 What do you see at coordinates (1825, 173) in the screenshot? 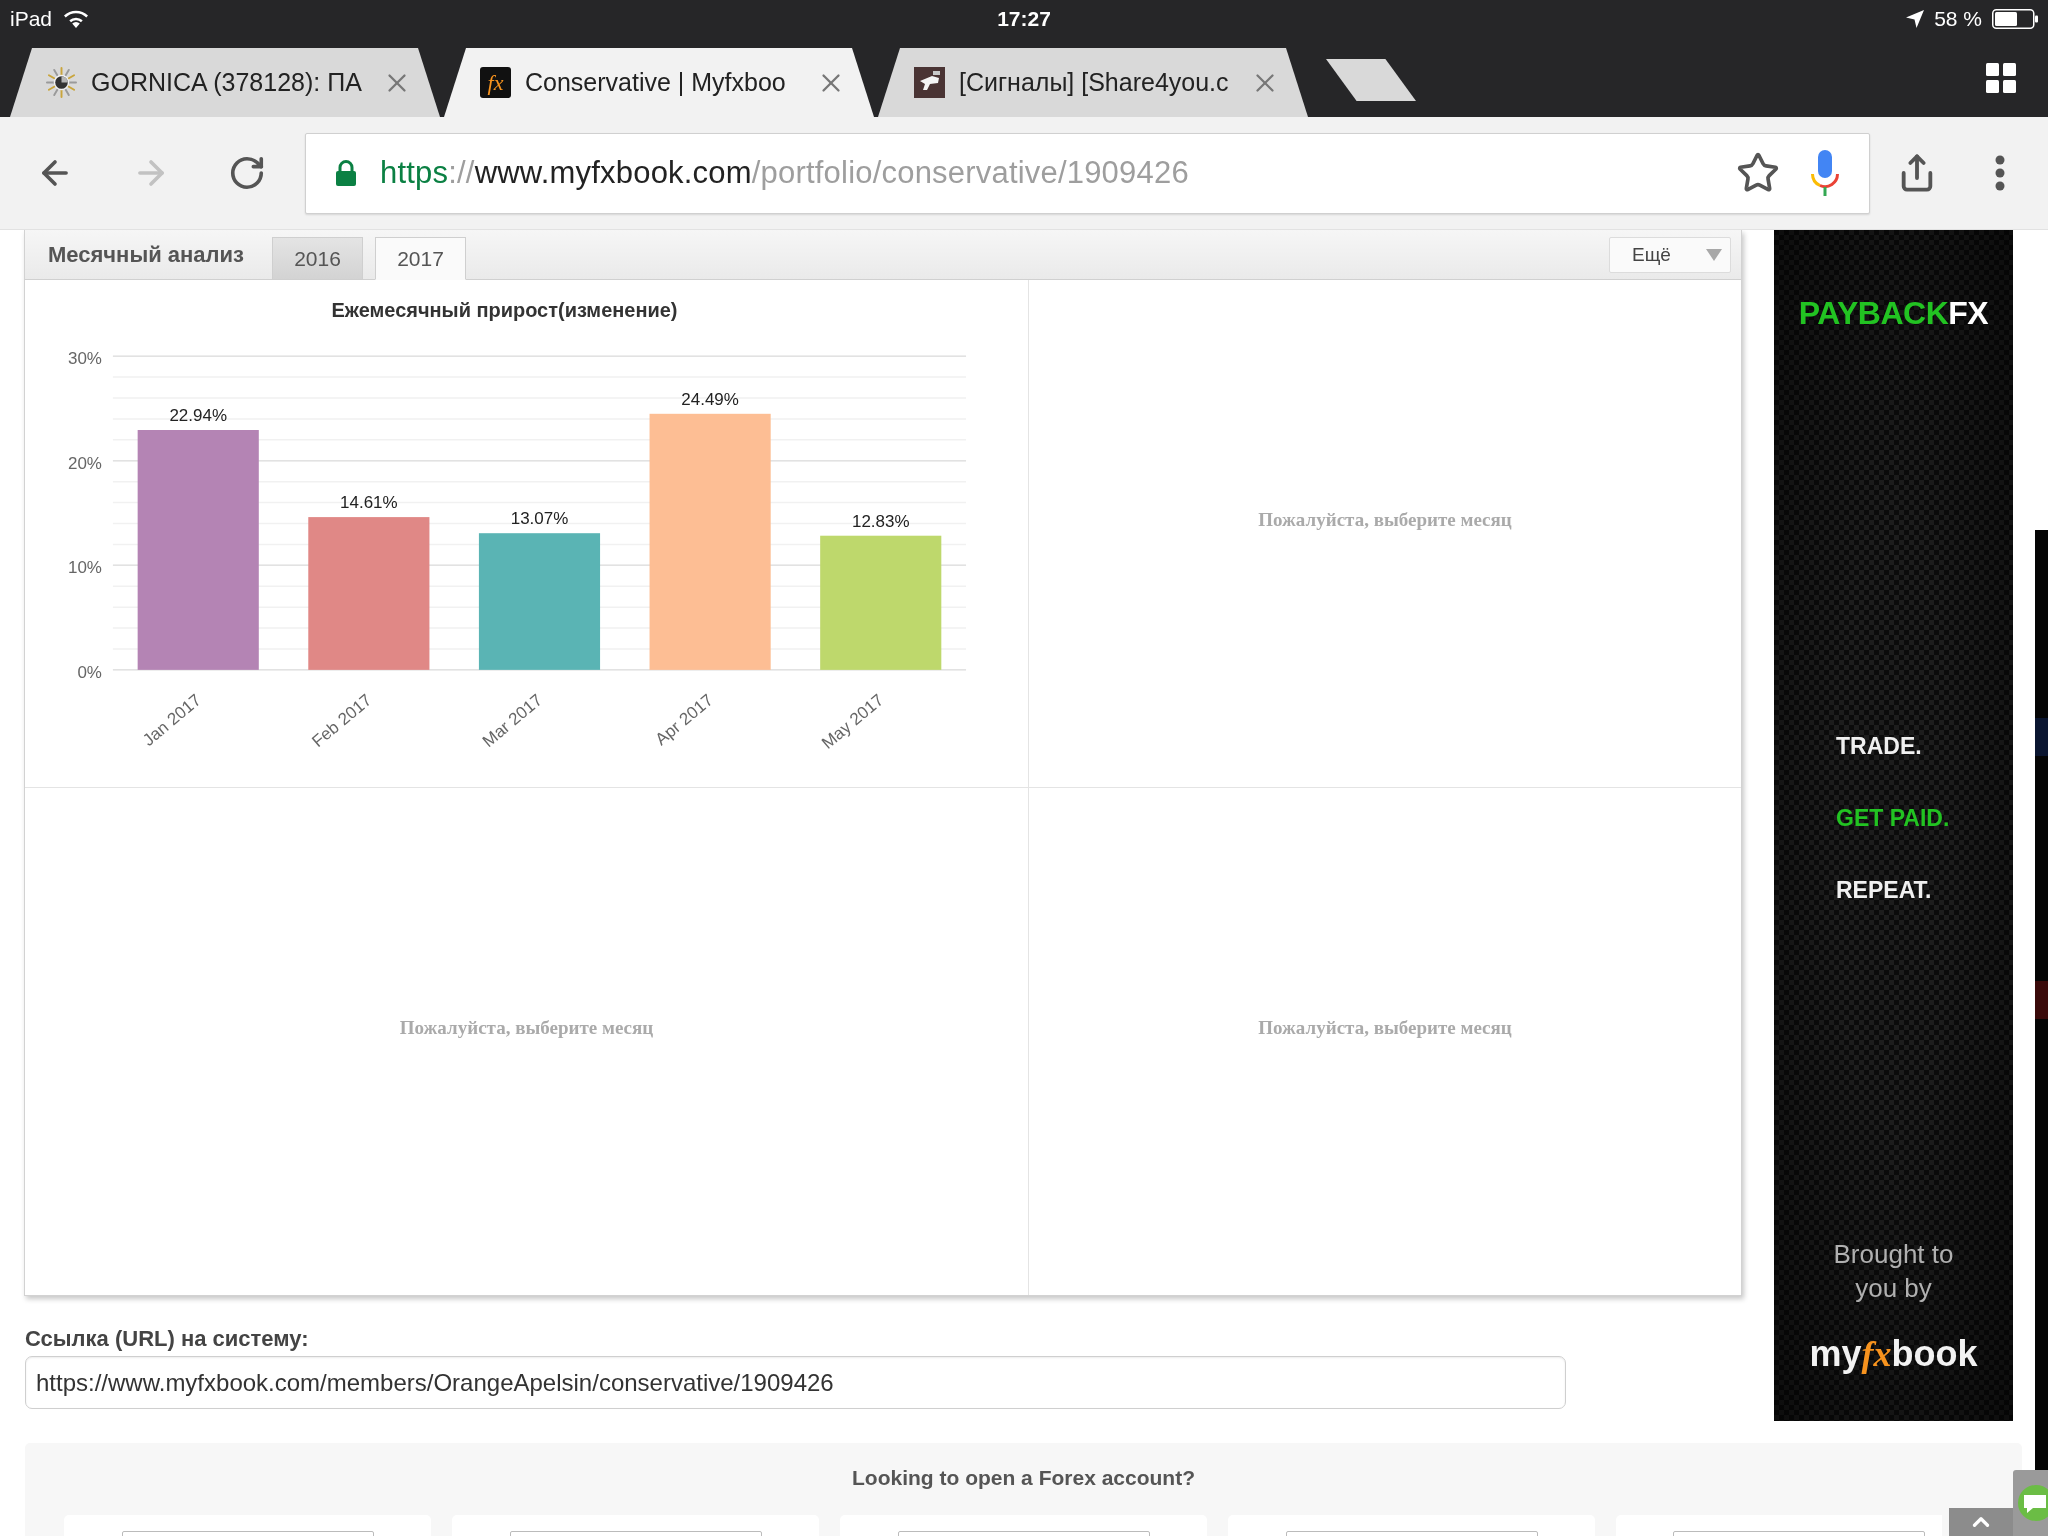
I see `microphone-icon` at bounding box center [1825, 173].